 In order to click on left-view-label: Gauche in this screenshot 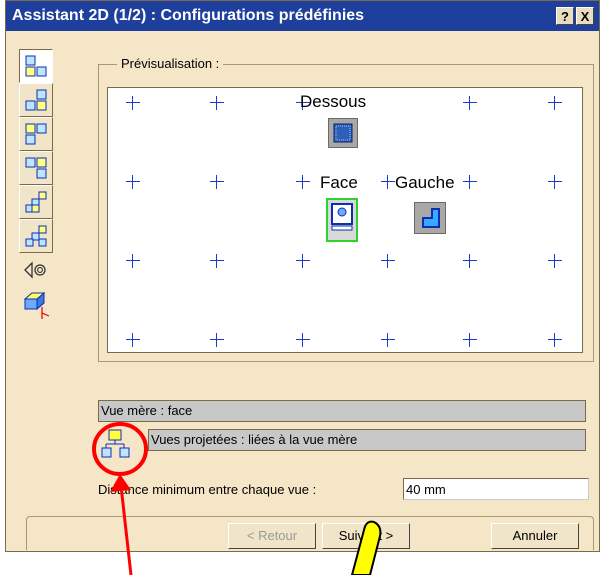, I will do `click(425, 182)`.